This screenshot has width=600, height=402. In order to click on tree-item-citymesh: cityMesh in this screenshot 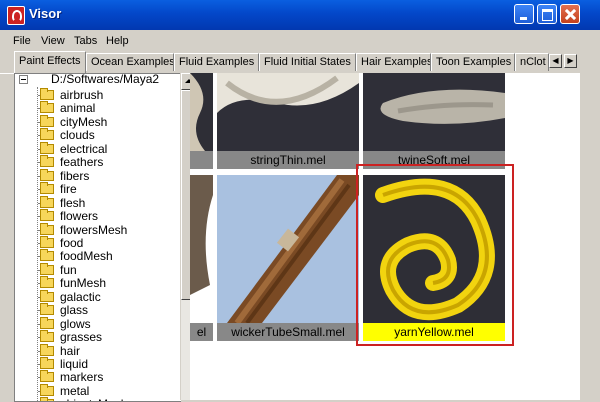, I will do `click(98, 121)`.